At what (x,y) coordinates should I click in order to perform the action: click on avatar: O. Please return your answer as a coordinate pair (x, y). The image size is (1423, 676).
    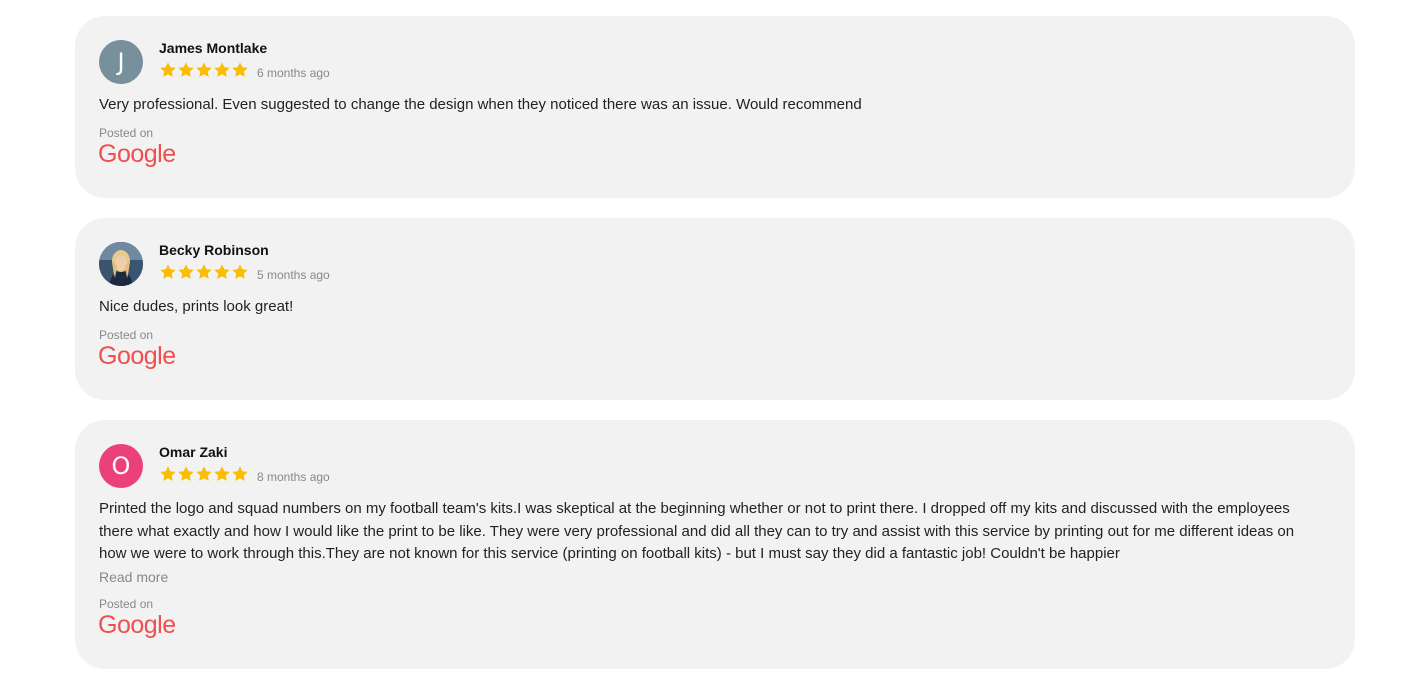
    Looking at the image, I should click on (121, 466).